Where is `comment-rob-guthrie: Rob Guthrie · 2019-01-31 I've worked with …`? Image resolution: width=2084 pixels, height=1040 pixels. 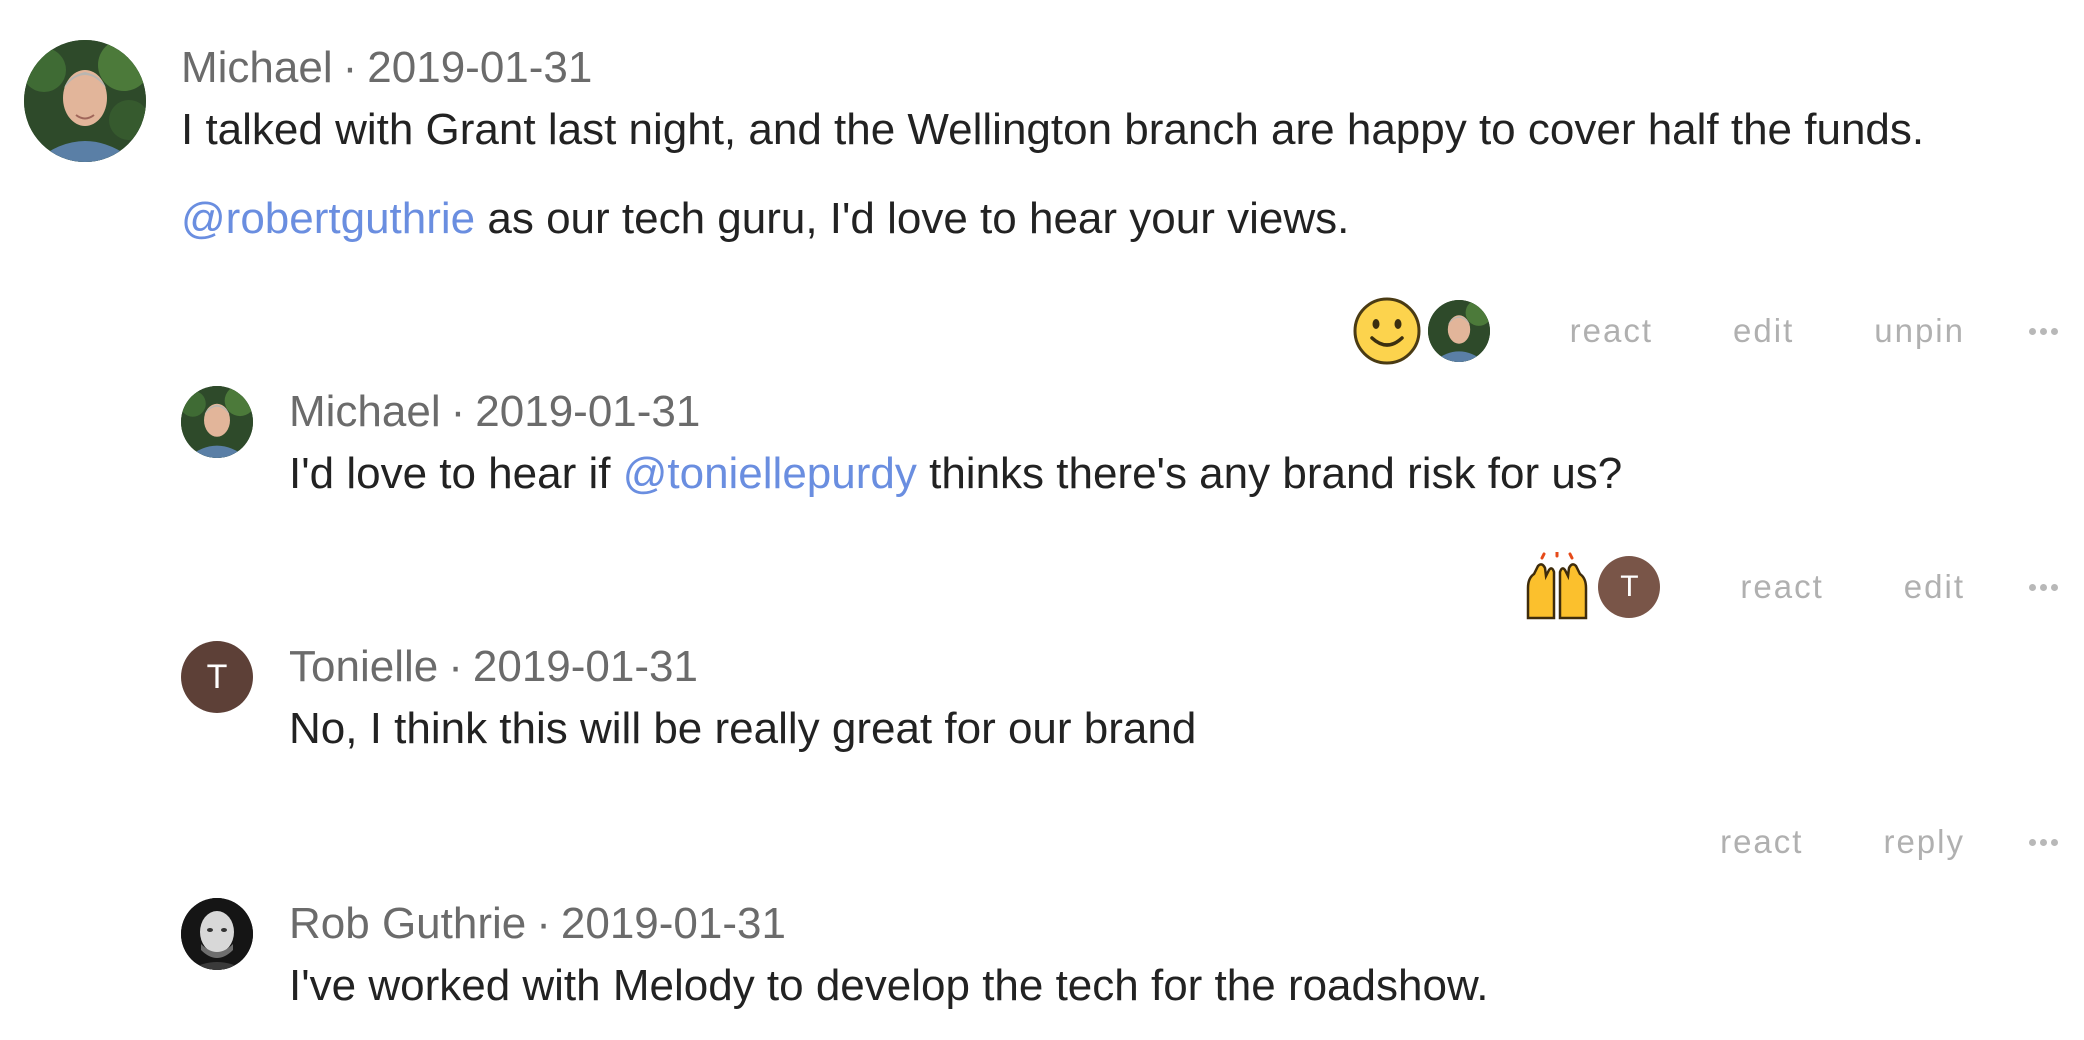
comment-rob-guthrie: Rob Guthrie · 2019-01-31 I've worked with … is located at coordinates (1042, 965).